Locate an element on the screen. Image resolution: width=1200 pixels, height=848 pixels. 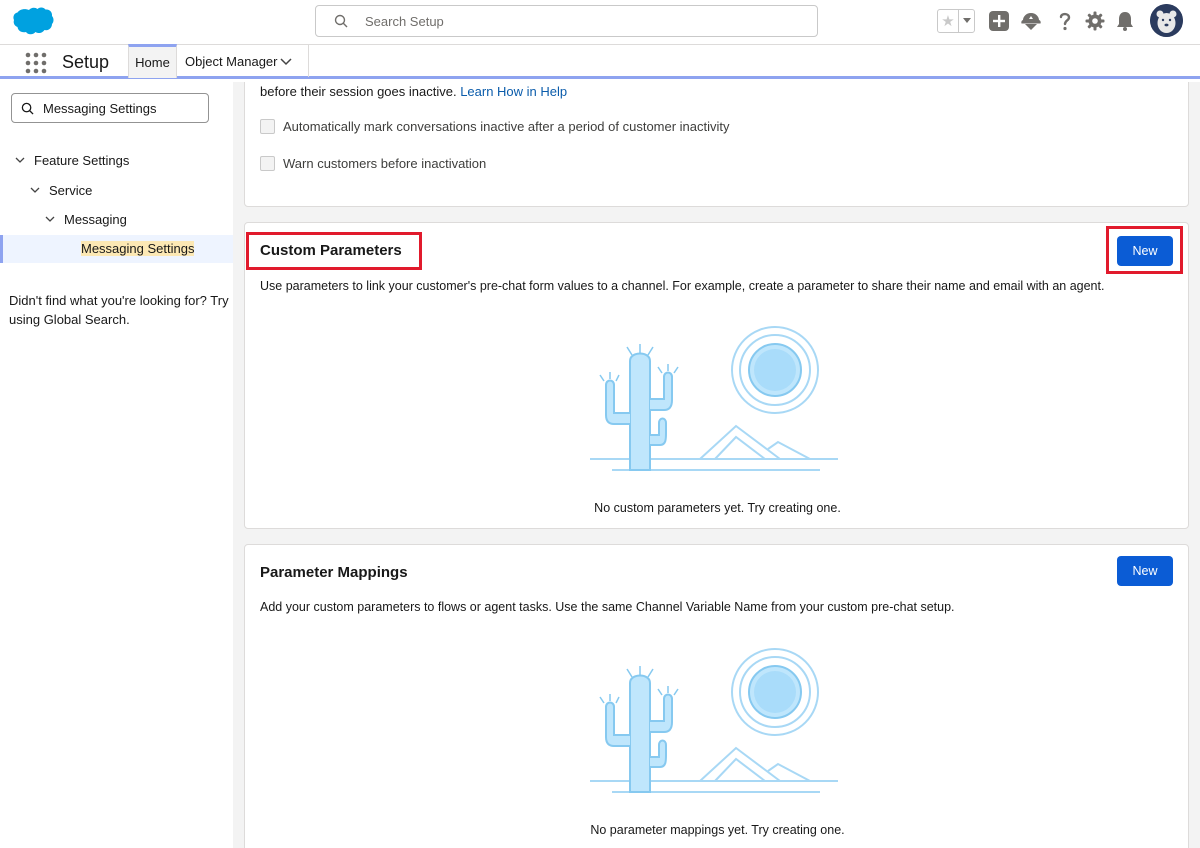
tab-home-label: Home is located at coordinates (152, 62).